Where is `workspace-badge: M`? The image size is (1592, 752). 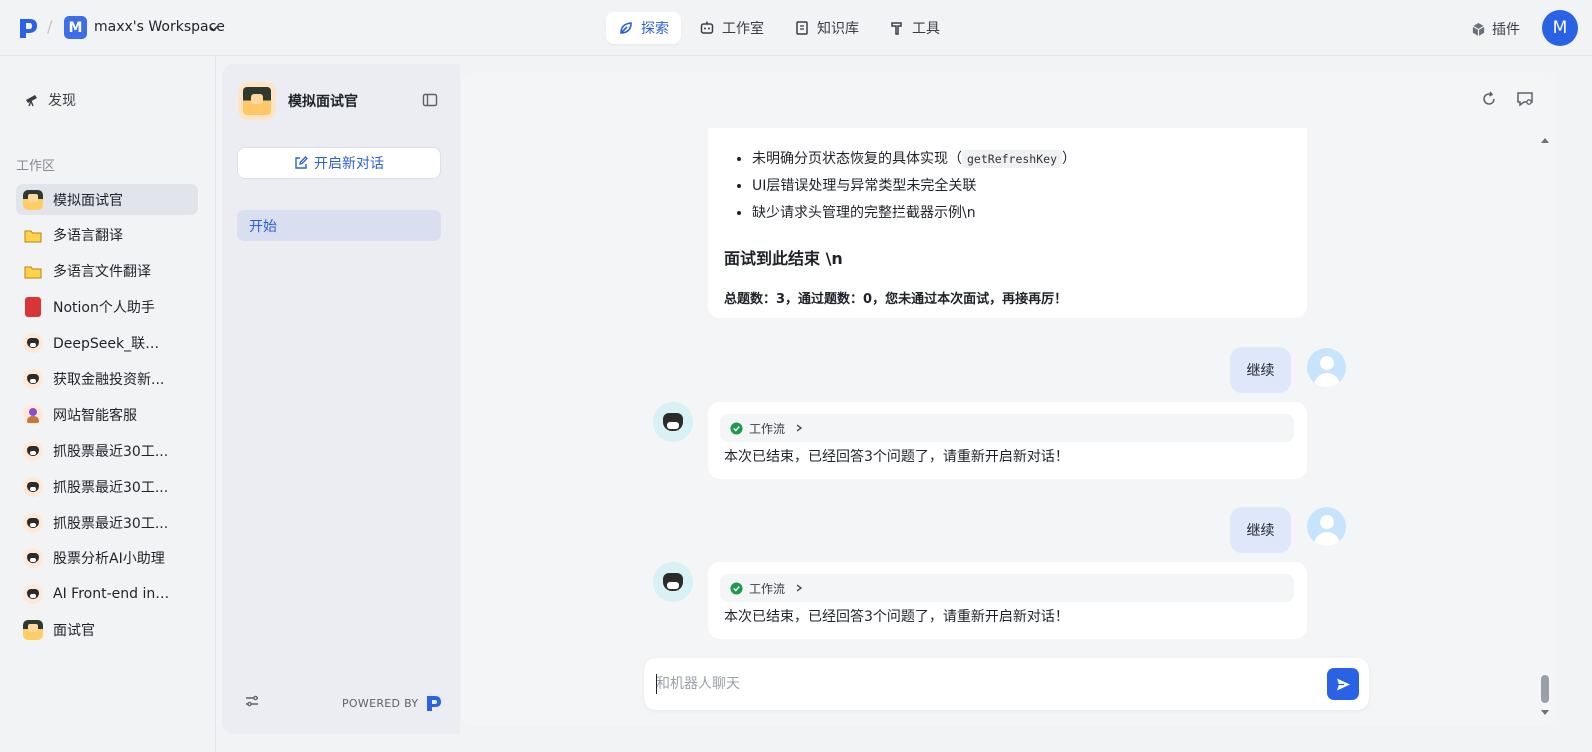
workspace-badge: M is located at coordinates (75, 27).